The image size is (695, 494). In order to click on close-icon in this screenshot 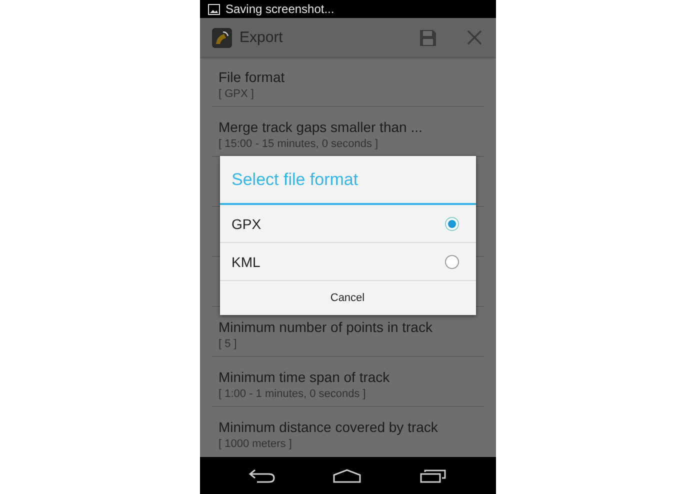, I will do `click(474, 37)`.